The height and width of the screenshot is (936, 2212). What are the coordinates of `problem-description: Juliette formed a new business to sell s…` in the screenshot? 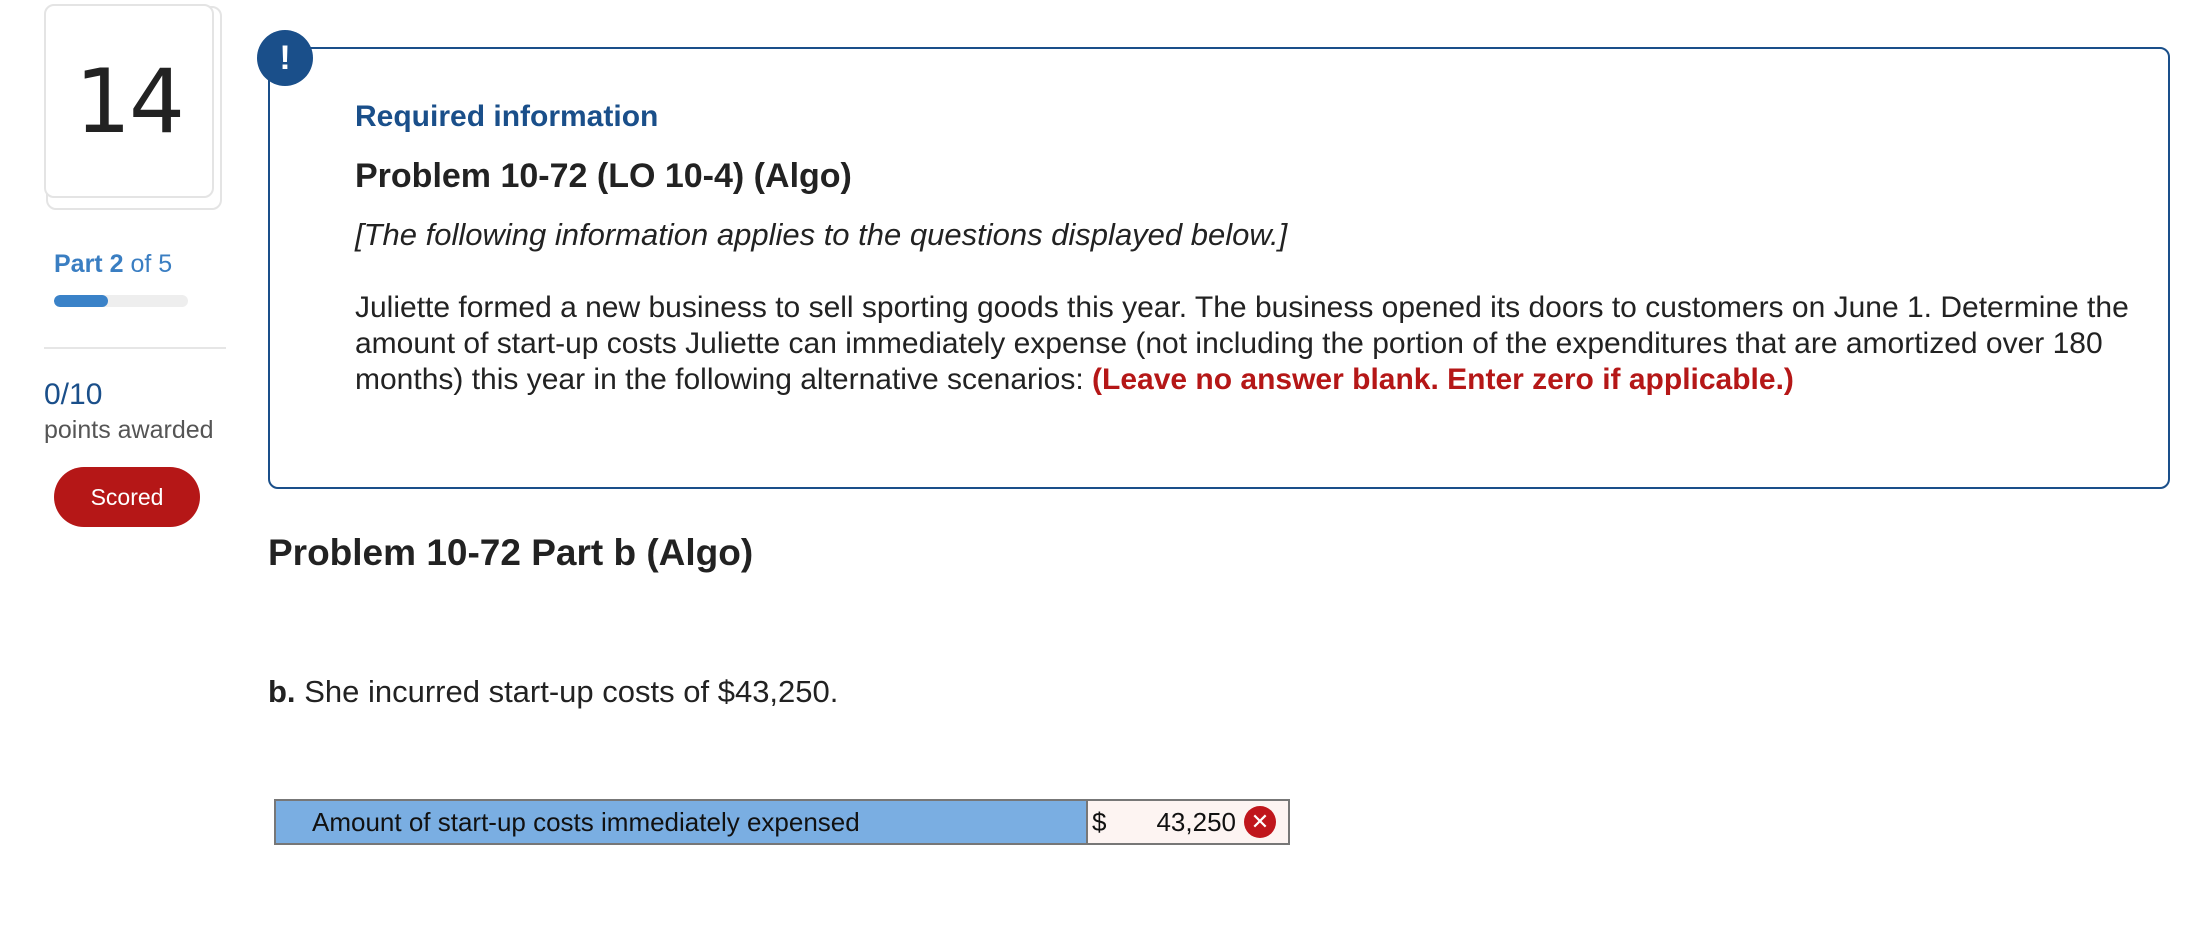 It's located at (1245, 344).